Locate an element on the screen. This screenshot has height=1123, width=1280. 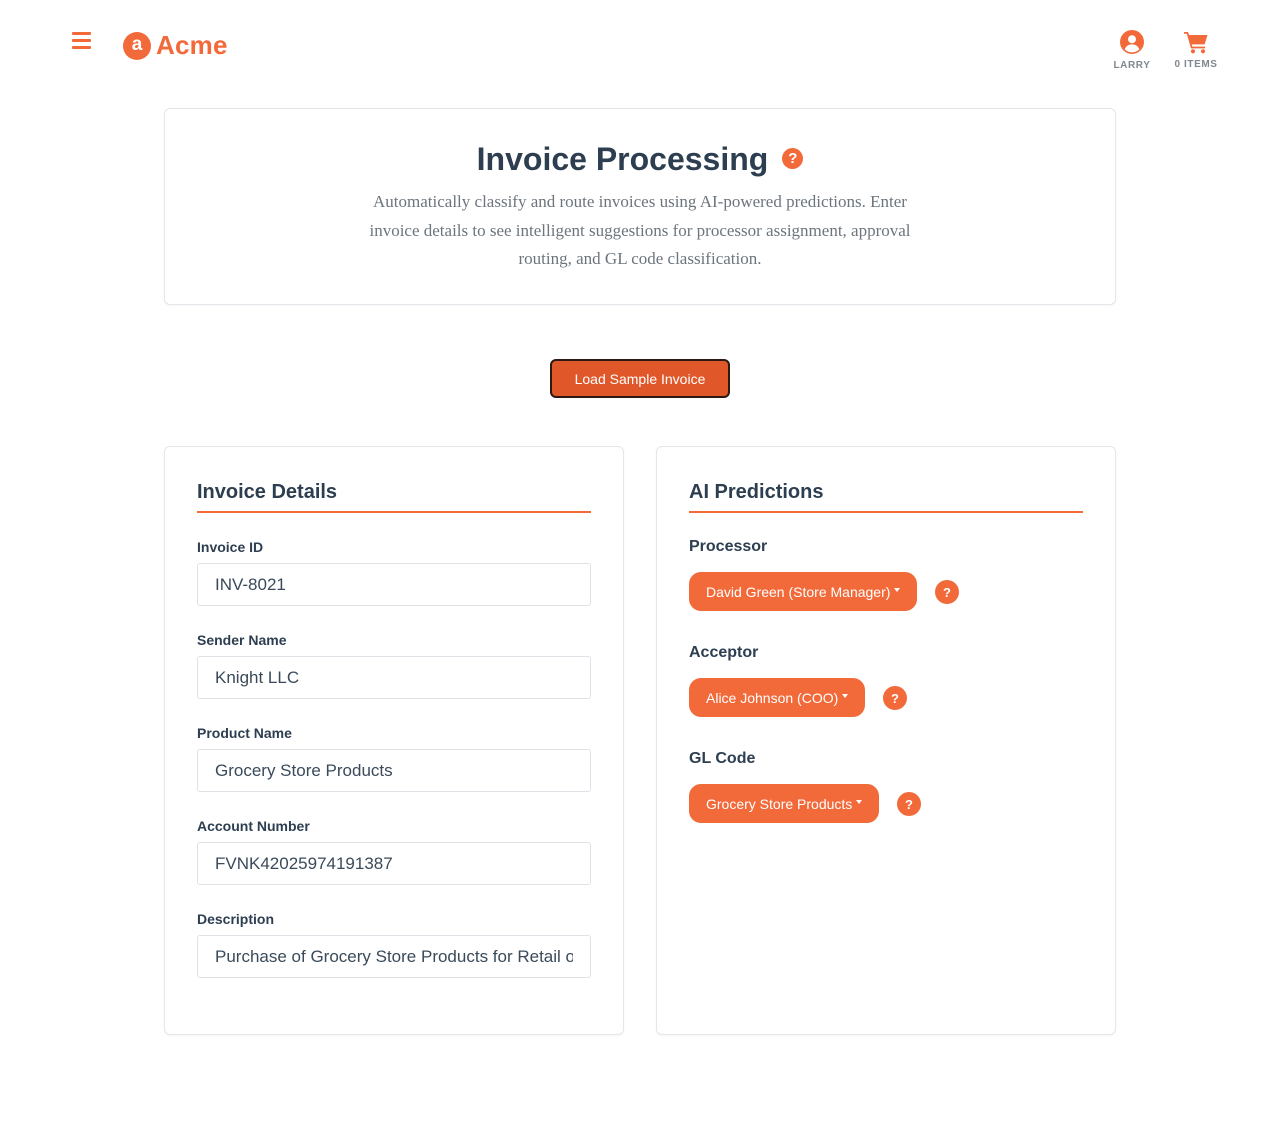
product-name-label: Product Name is located at coordinates (244, 733).